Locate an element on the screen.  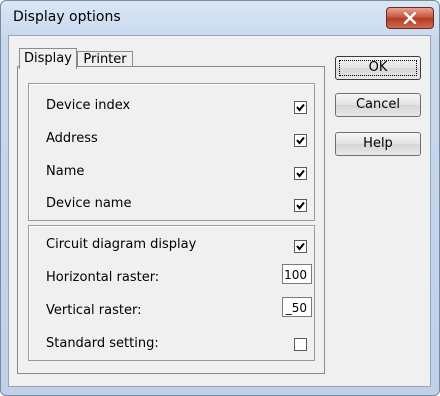
window-title: Display options is located at coordinates (67, 17).